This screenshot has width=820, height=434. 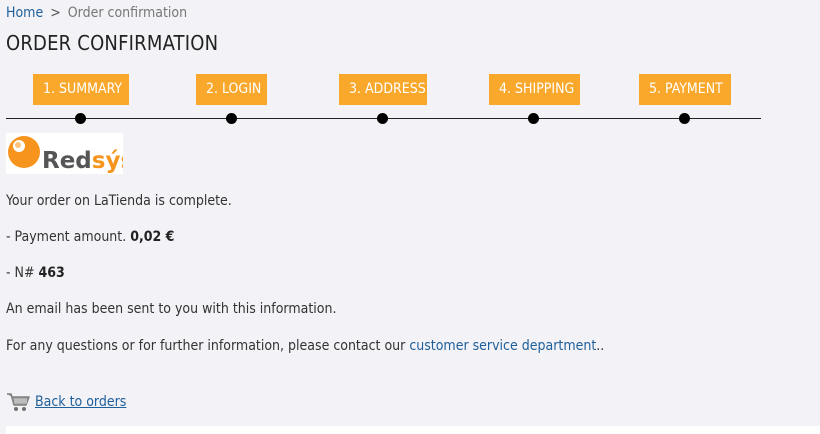 What do you see at coordinates (413, 430) in the screenshot?
I see `footer-panel` at bounding box center [413, 430].